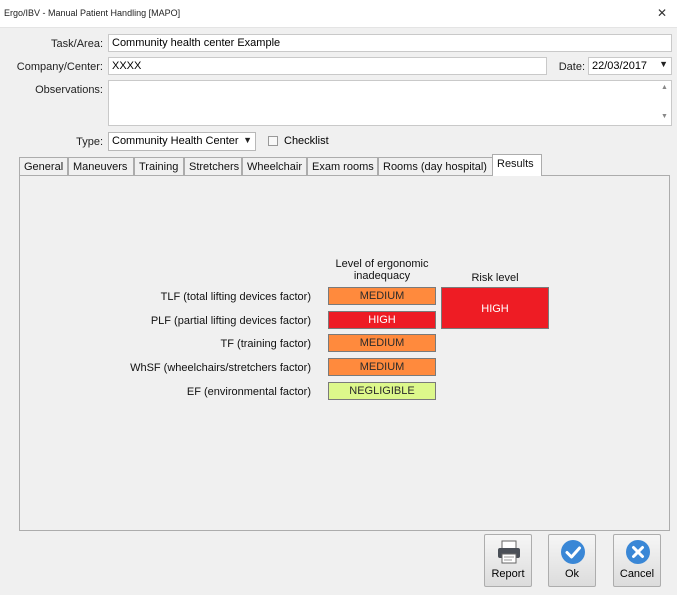  Describe the element at coordinates (638, 552) in the screenshot. I see `close-icon` at that location.